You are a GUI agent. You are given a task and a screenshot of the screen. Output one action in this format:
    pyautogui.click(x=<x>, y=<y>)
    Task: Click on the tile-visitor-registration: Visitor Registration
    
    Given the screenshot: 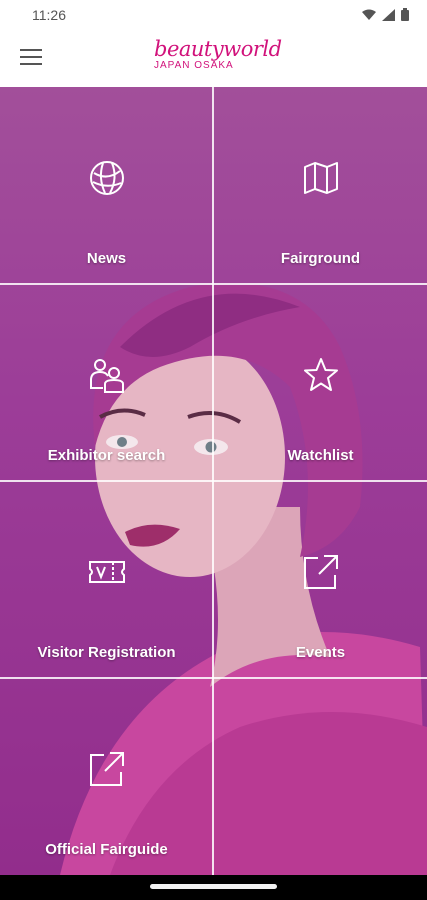 What is the action you would take?
    pyautogui.click(x=106, y=579)
    